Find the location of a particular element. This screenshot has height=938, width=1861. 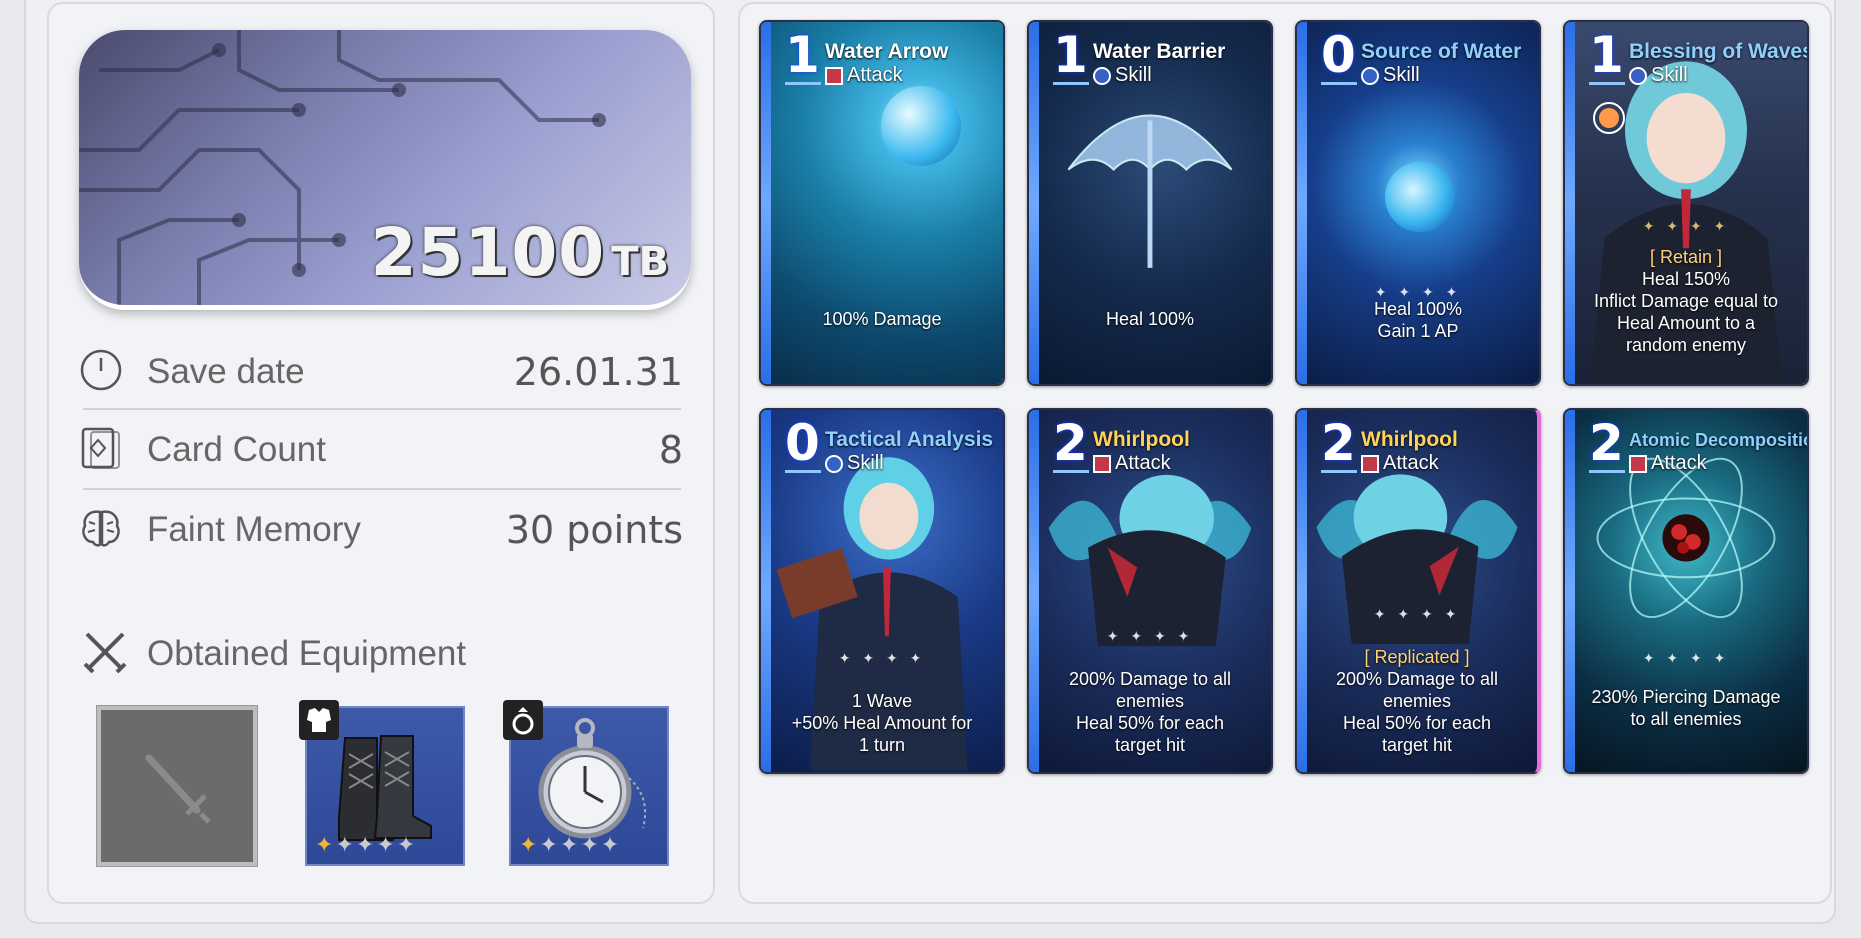

card-name: Tactical Analysis is located at coordinates (909, 439).